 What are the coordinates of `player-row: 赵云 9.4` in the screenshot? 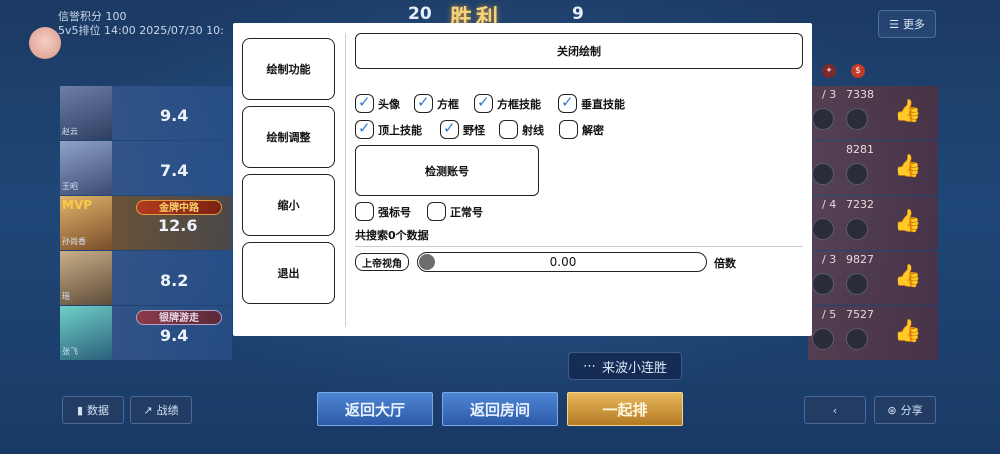 It's located at (146, 113).